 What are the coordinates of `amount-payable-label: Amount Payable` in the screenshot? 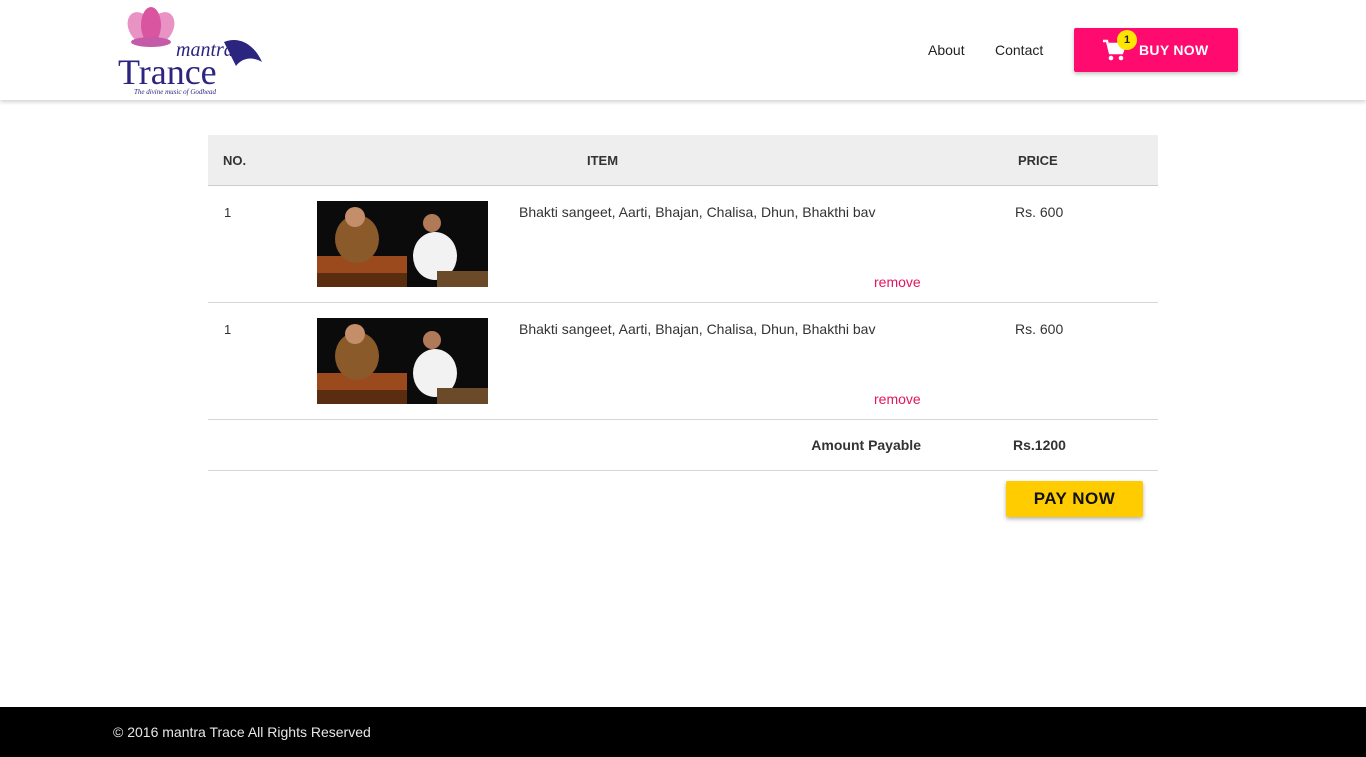 It's located at (866, 445).